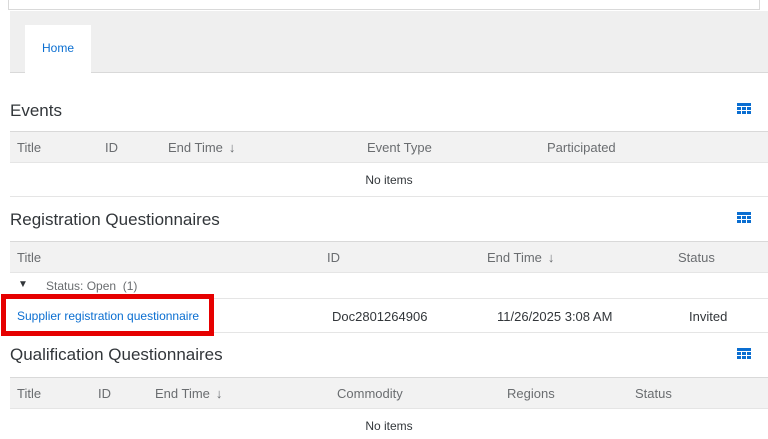 The width and height of the screenshot is (768, 439). Describe the element at coordinates (380, 316) in the screenshot. I see `doc-id: Doc2801264906` at that location.